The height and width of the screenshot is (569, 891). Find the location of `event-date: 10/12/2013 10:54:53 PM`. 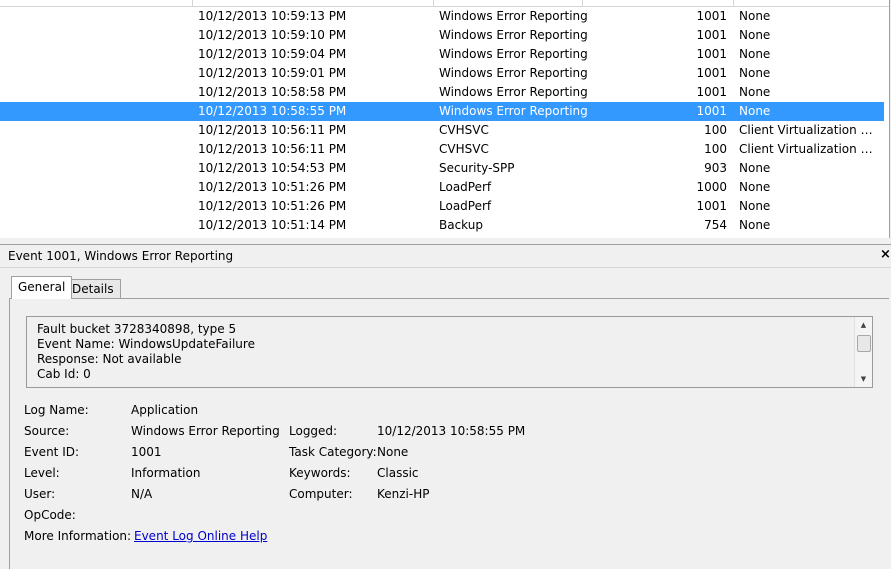

event-date: 10/12/2013 10:54:53 PM is located at coordinates (272, 168).